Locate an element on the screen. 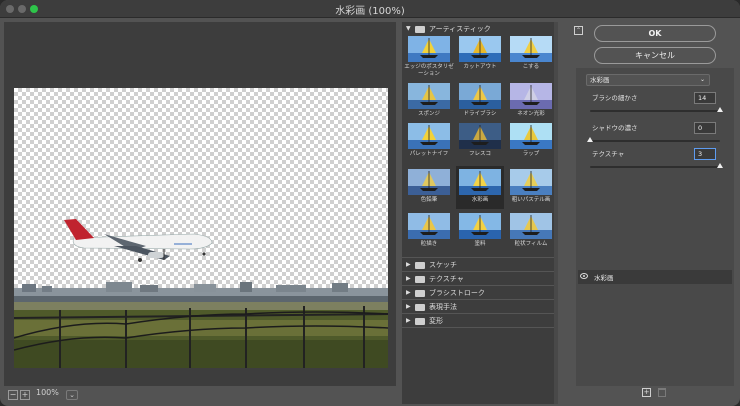  folder-row: ▶ スケッチ is located at coordinates (478, 265).